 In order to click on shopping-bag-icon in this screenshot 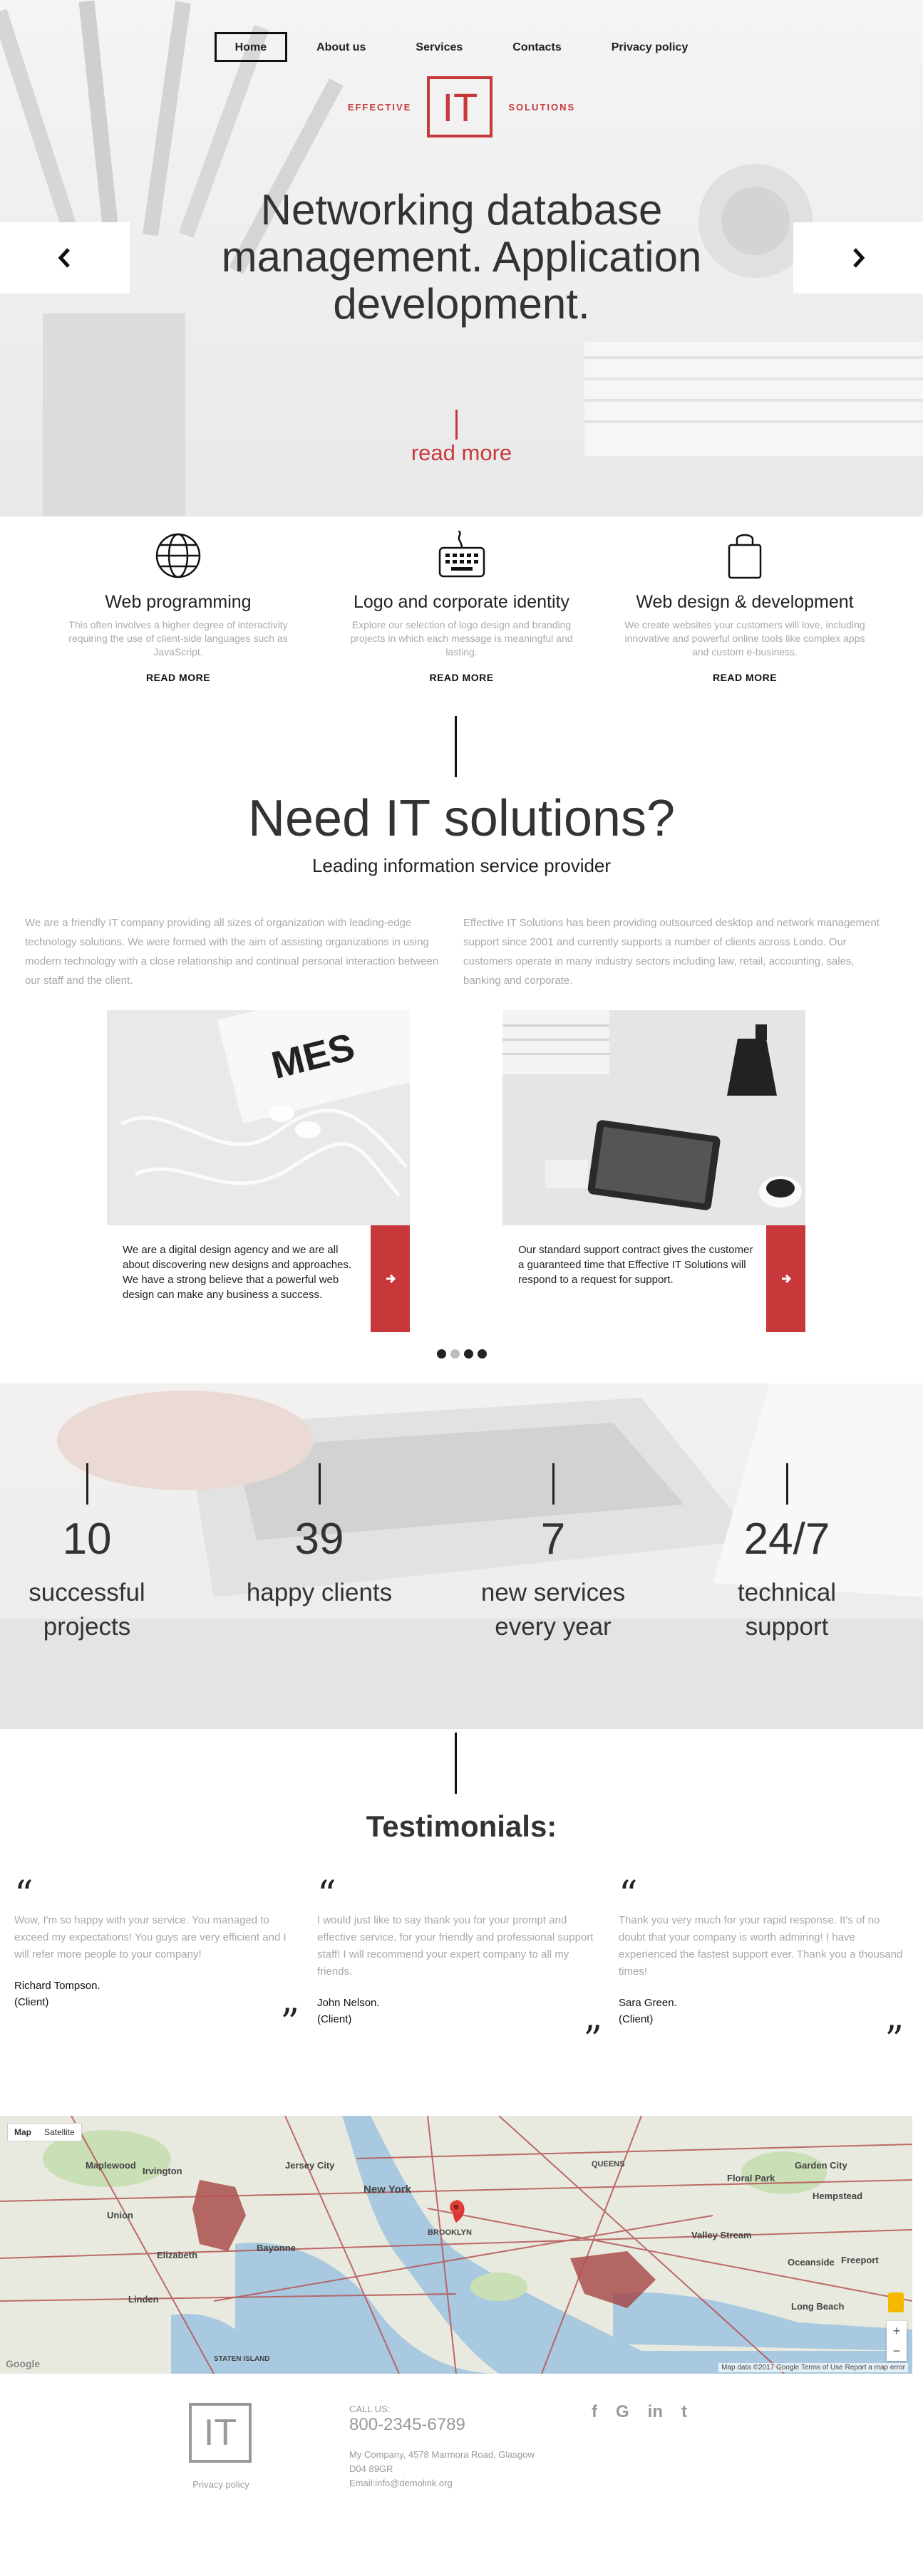, I will do `click(745, 556)`.